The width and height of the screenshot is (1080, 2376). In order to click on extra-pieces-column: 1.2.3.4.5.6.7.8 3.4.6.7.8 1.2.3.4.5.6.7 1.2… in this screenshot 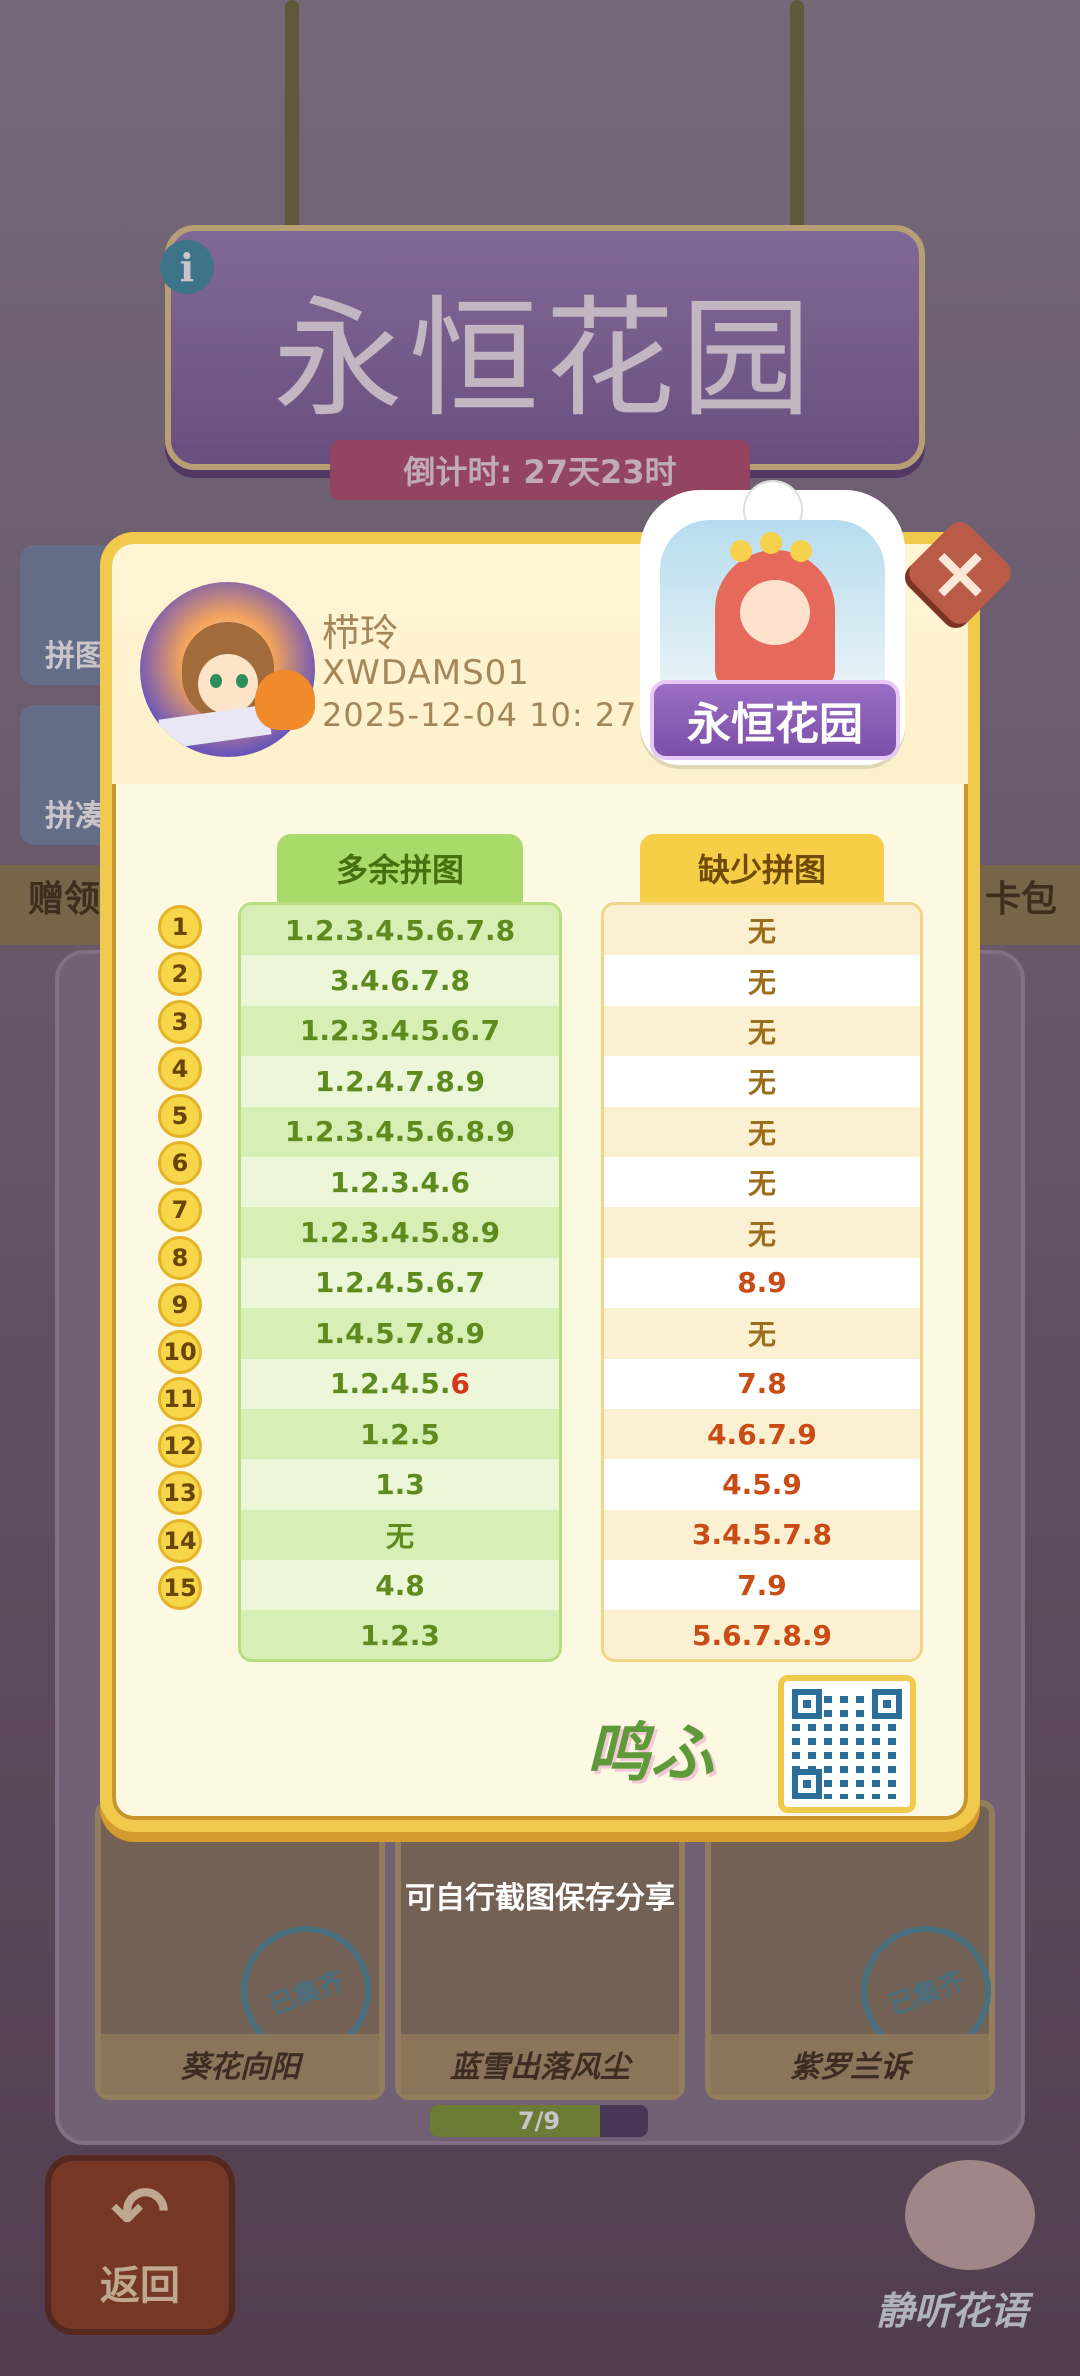, I will do `click(400, 1282)`.